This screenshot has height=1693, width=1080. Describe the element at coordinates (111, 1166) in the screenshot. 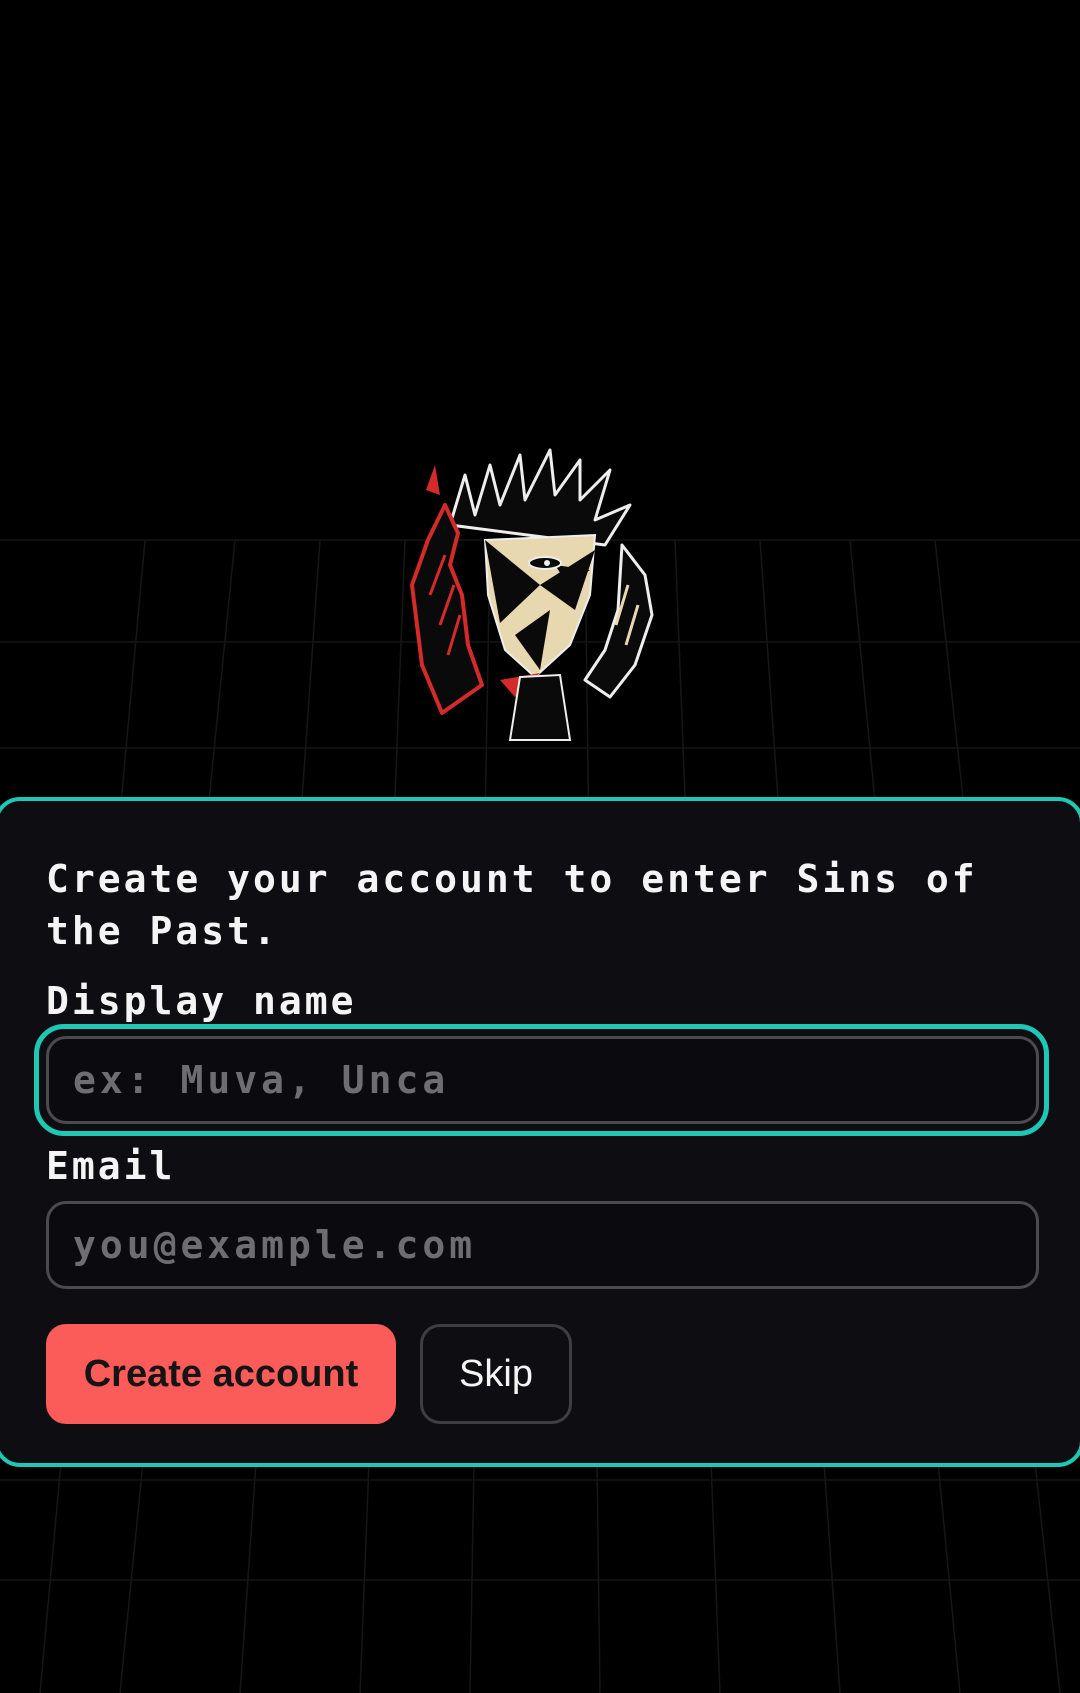

I see `email-label: Email` at that location.